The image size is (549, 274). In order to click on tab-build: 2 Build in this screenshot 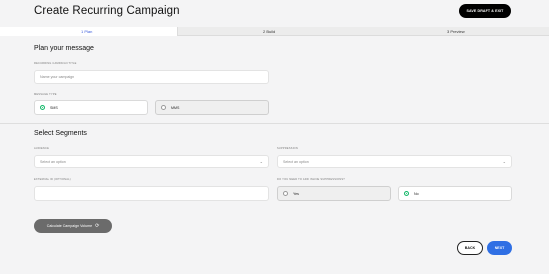, I will do `click(269, 31)`.